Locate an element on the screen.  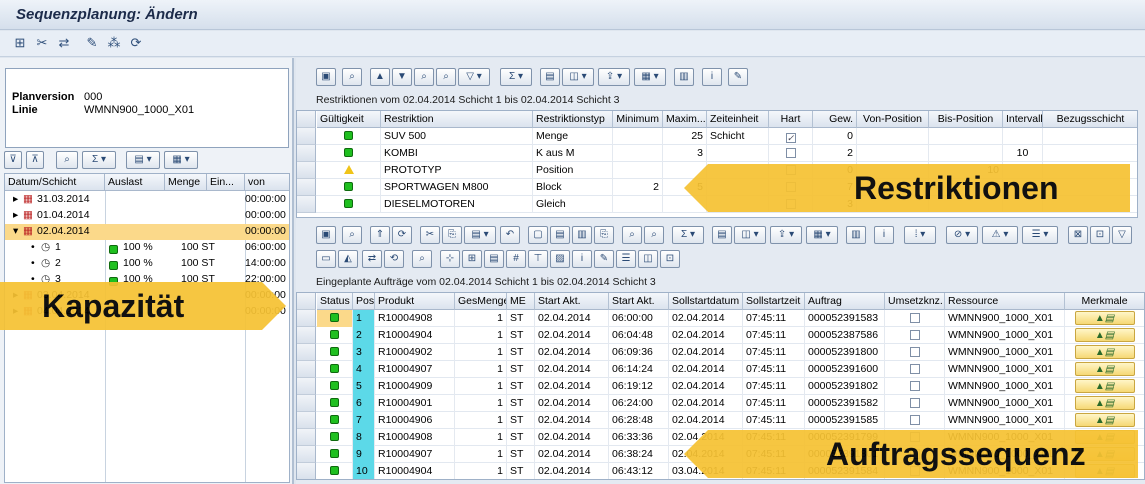
col-header: ME is located at coordinates (521, 301).